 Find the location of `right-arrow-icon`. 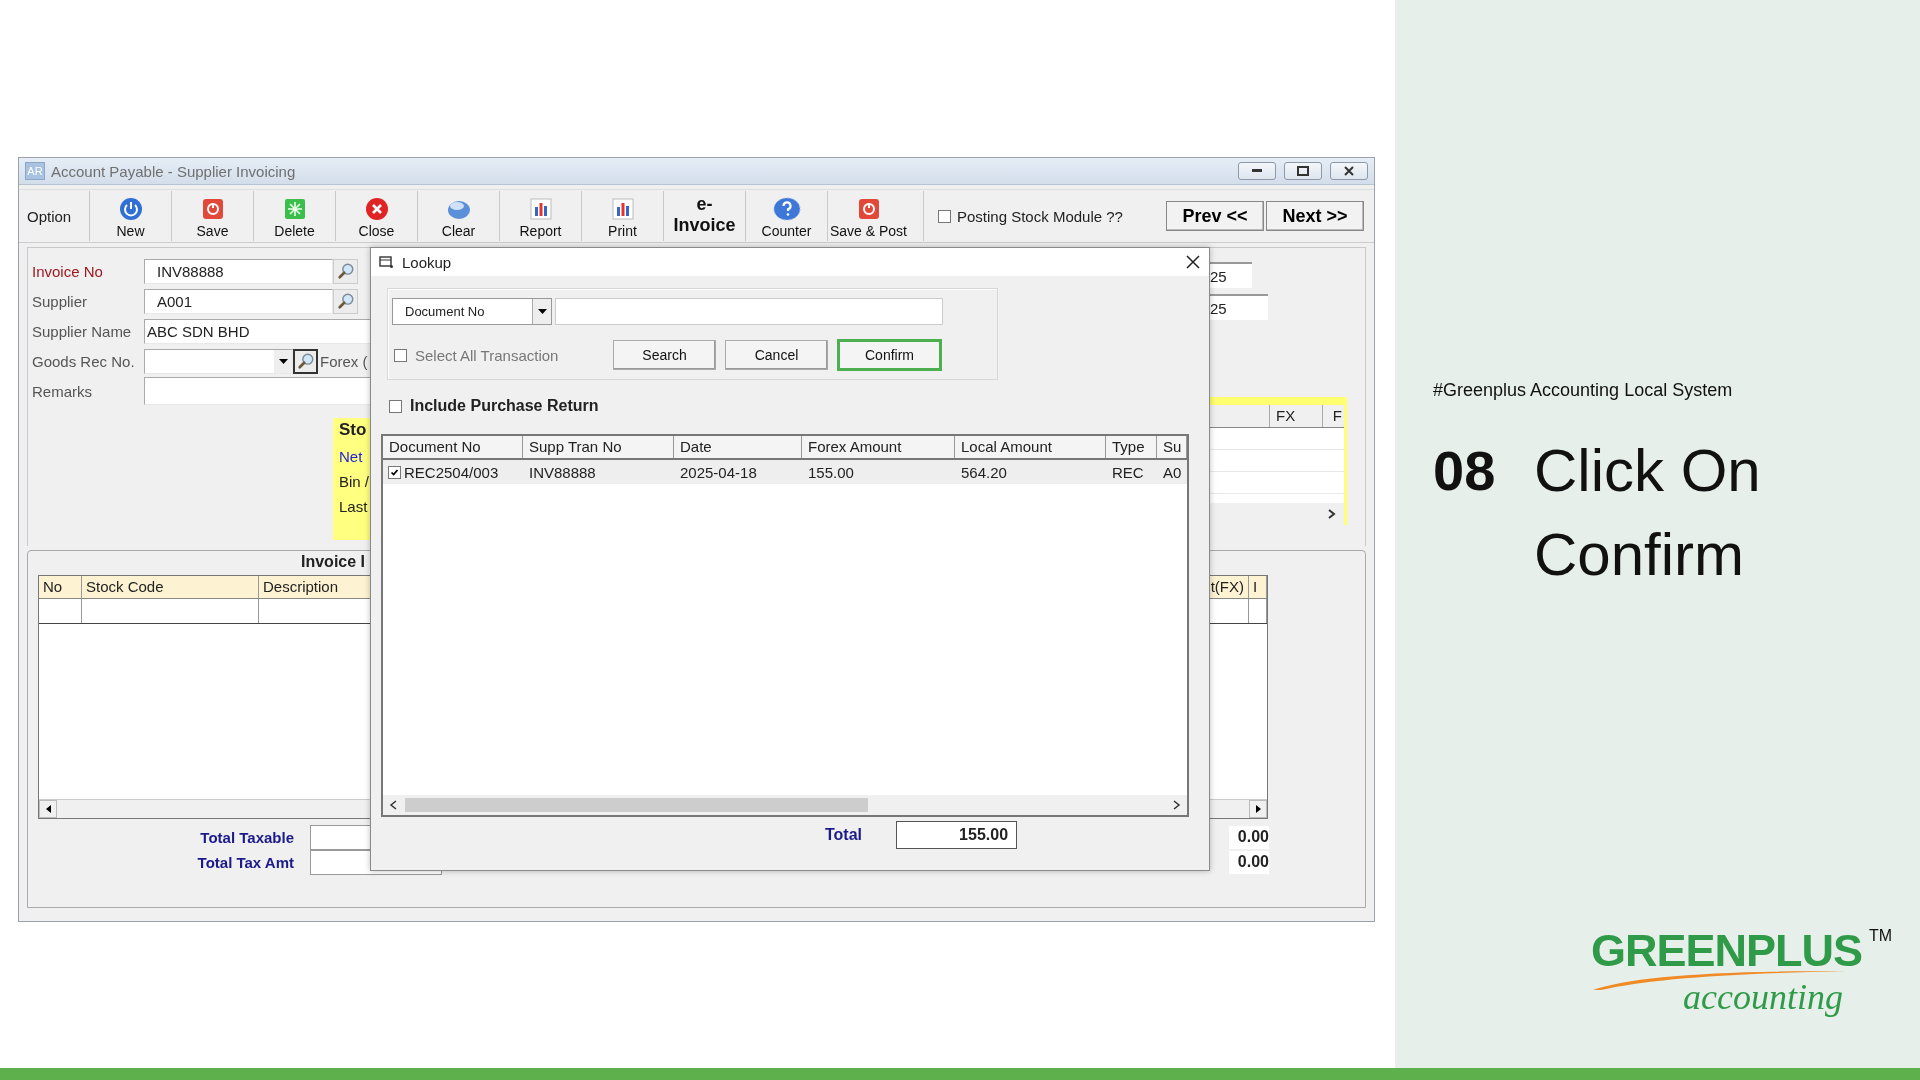

right-arrow-icon is located at coordinates (1258, 809).